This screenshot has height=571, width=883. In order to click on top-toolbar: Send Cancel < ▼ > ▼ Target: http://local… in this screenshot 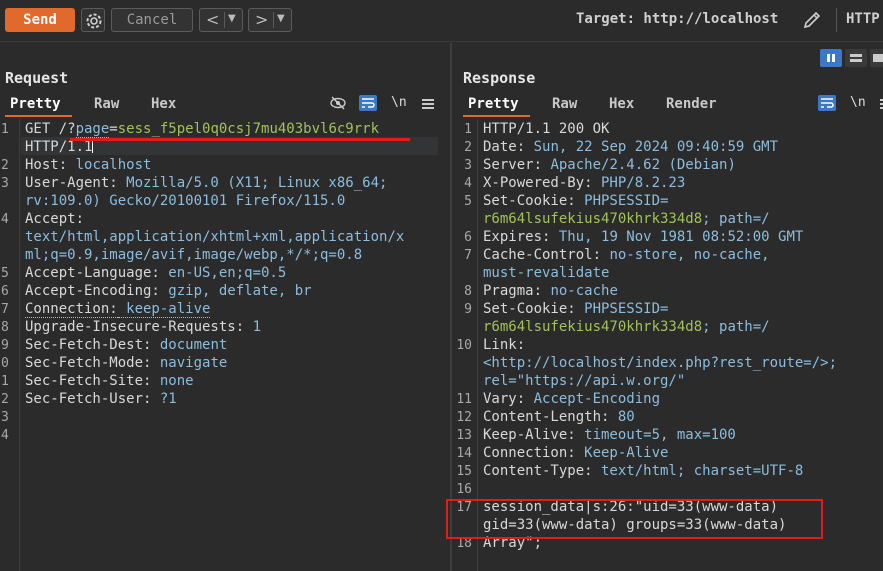, I will do `click(441, 21)`.